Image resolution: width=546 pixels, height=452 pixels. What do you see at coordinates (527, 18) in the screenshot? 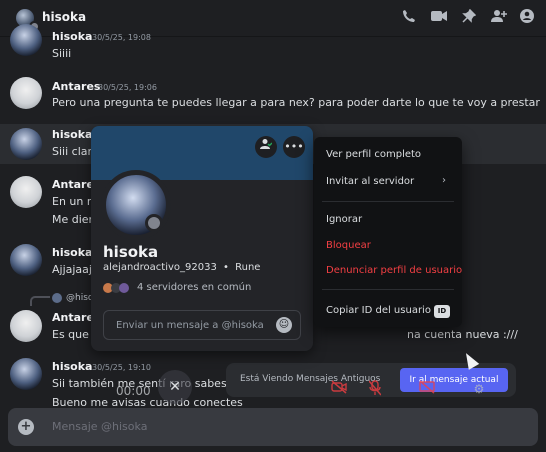
I see `profile-icon` at bounding box center [527, 18].